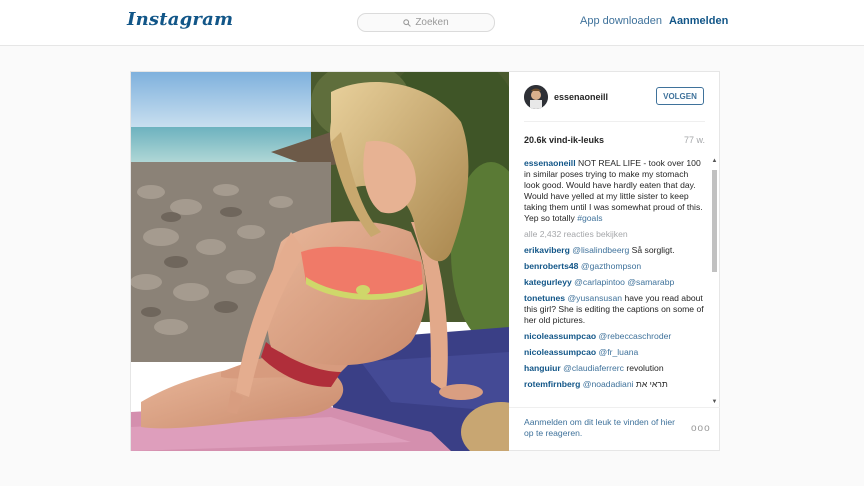  I want to click on instagram-logo: Instagram, so click(180, 19).